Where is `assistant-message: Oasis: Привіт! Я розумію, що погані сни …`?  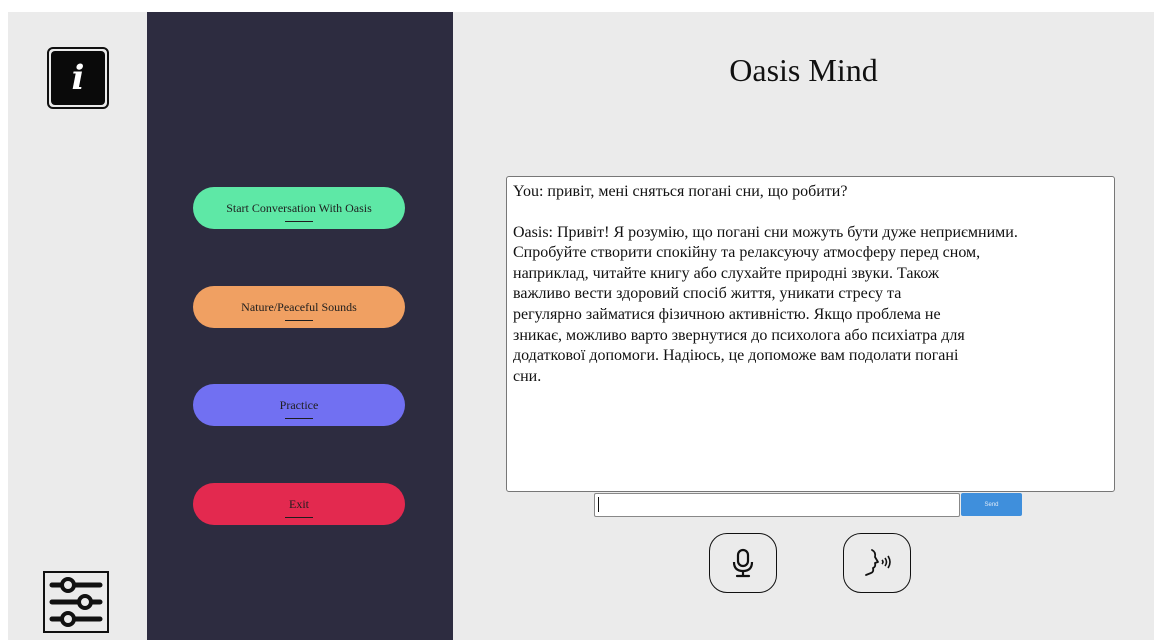 assistant-message: Oasis: Привіт! Я розумію, що погані сни … is located at coordinates (765, 304).